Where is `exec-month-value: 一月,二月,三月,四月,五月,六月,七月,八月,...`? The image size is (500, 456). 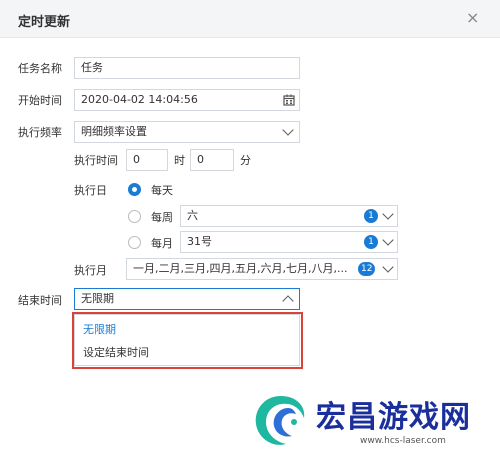
exec-month-value: 一月,二月,三月,四月,五月,六月,七月,八月,... is located at coordinates (240, 268).